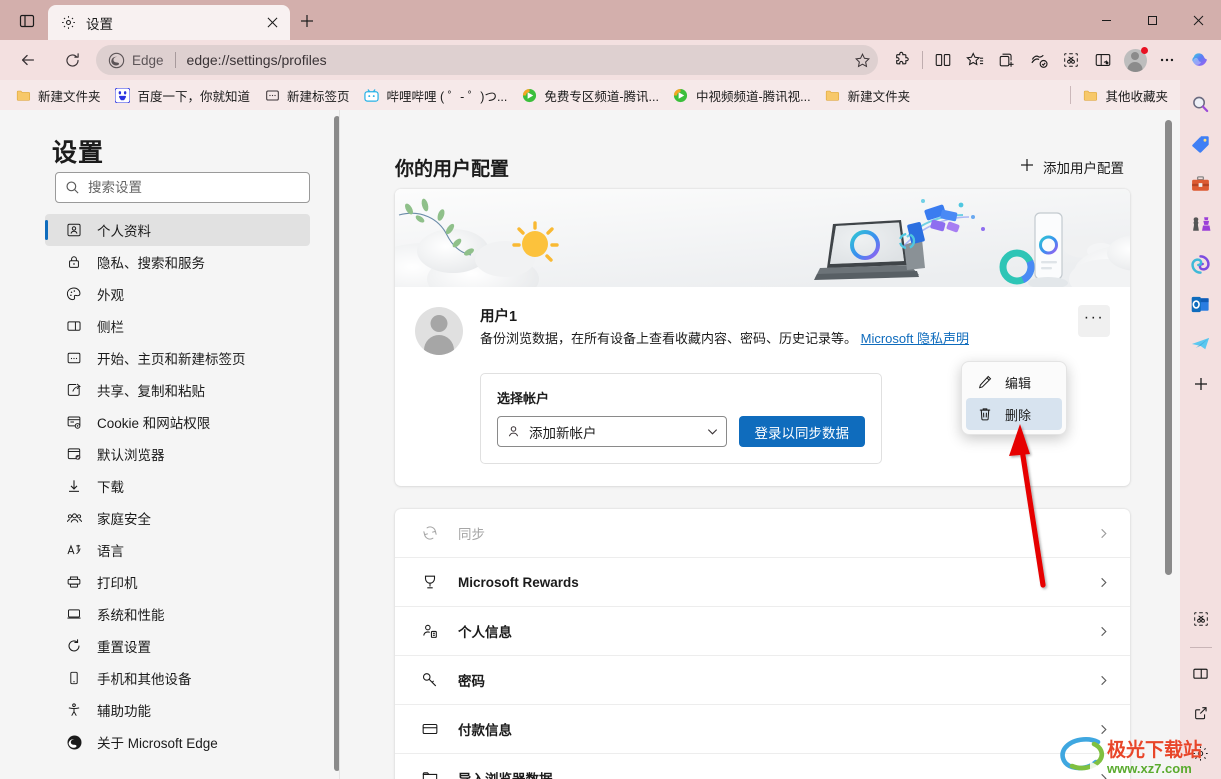 Image resolution: width=1221 pixels, height=779 pixels. What do you see at coordinates (762, 680) in the screenshot?
I see `settings-row-passwords: 密码` at bounding box center [762, 680].